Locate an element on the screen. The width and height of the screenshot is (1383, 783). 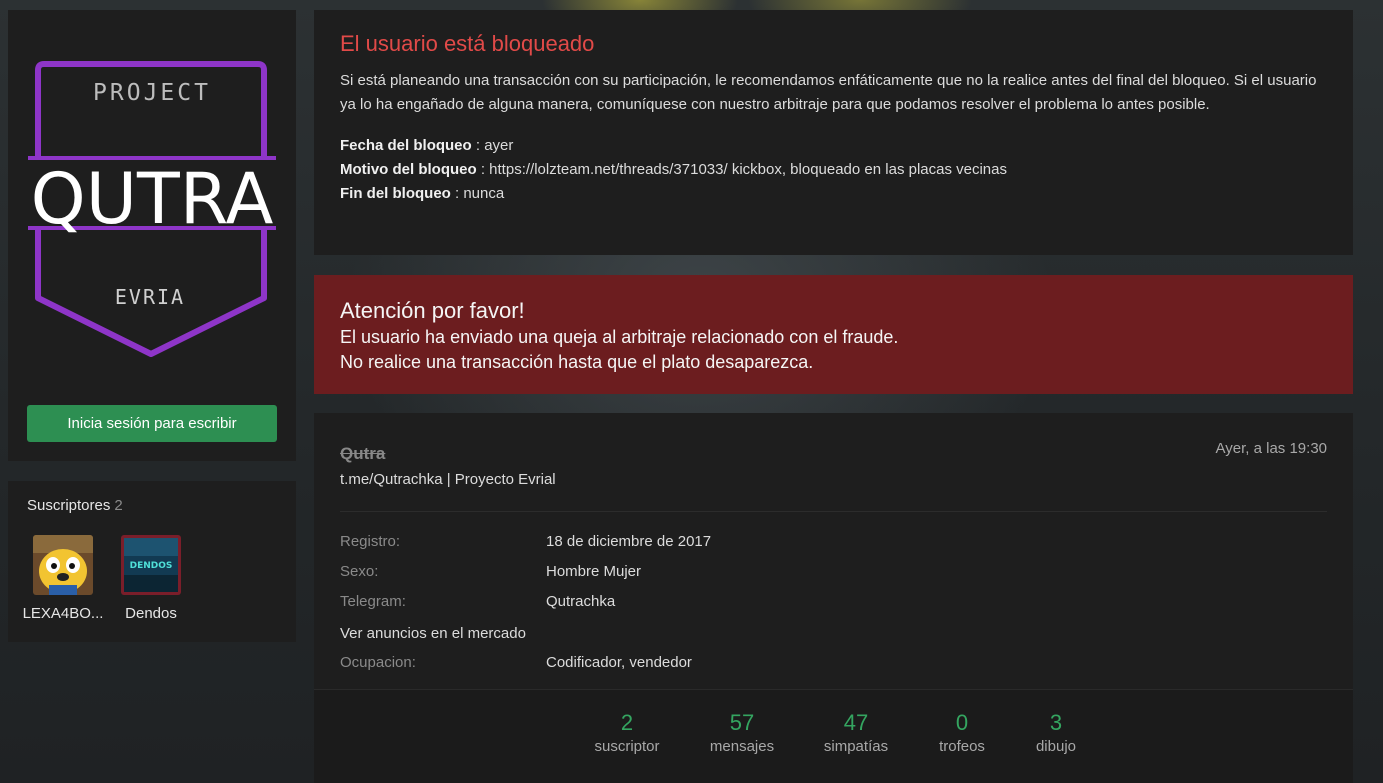
occupation-label: Ocupacion: is located at coordinates (378, 662).